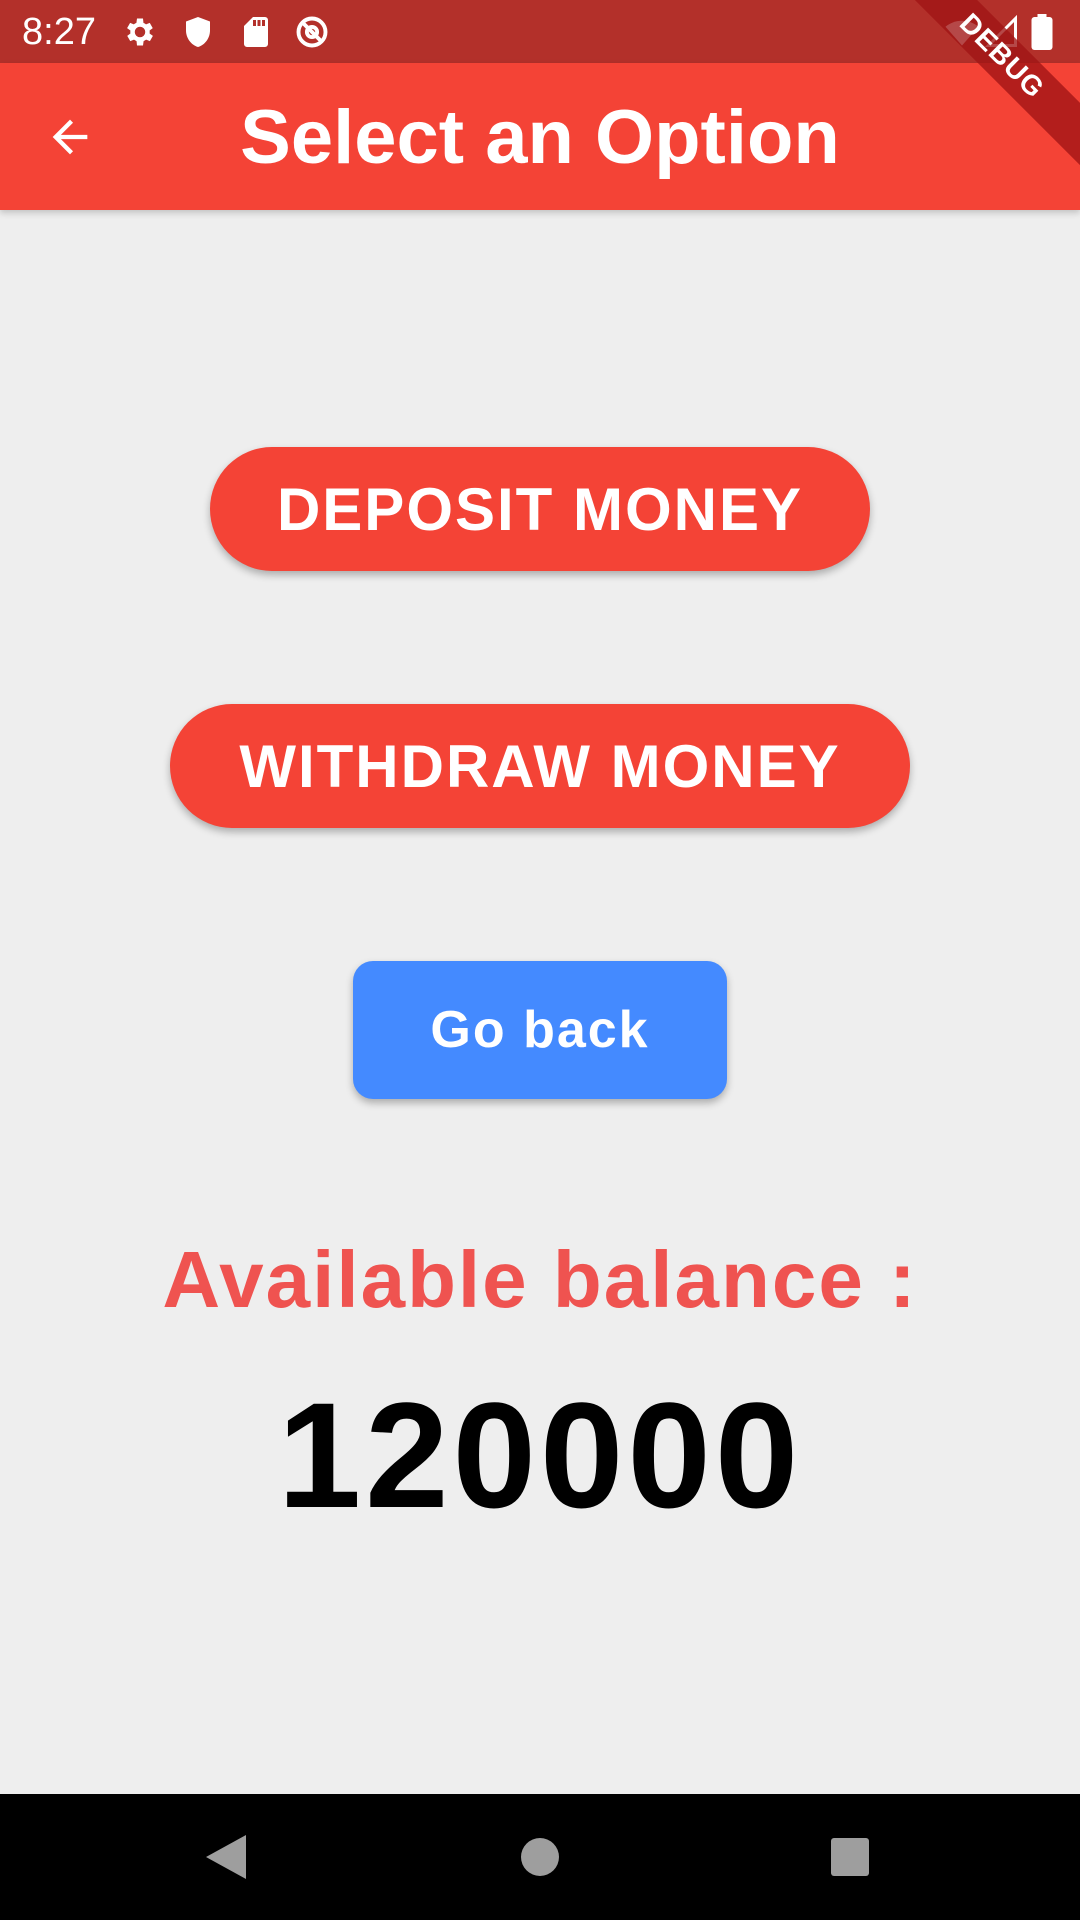 Image resolution: width=1080 pixels, height=1920 pixels. Describe the element at coordinates (140, 32) in the screenshot. I see `settings-icon` at that location.